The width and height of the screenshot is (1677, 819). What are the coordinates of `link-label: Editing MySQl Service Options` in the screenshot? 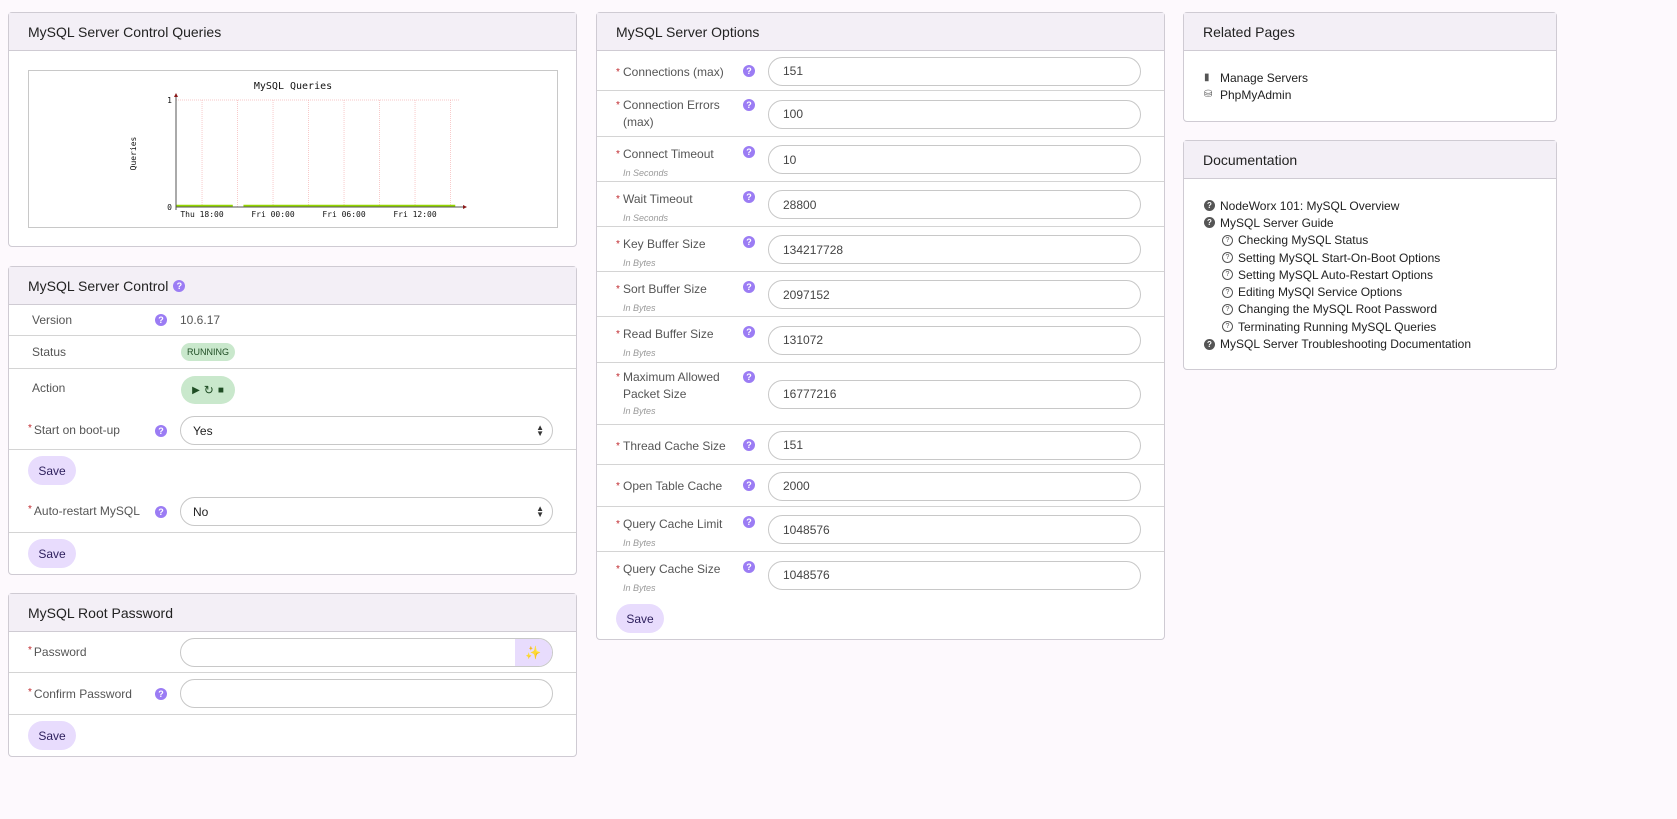 It's located at (1320, 292).